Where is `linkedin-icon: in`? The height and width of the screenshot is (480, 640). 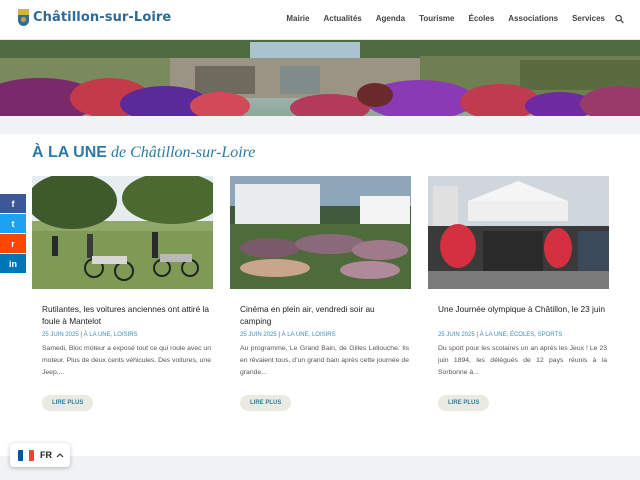
linkedin-icon: in is located at coordinates (13, 263).